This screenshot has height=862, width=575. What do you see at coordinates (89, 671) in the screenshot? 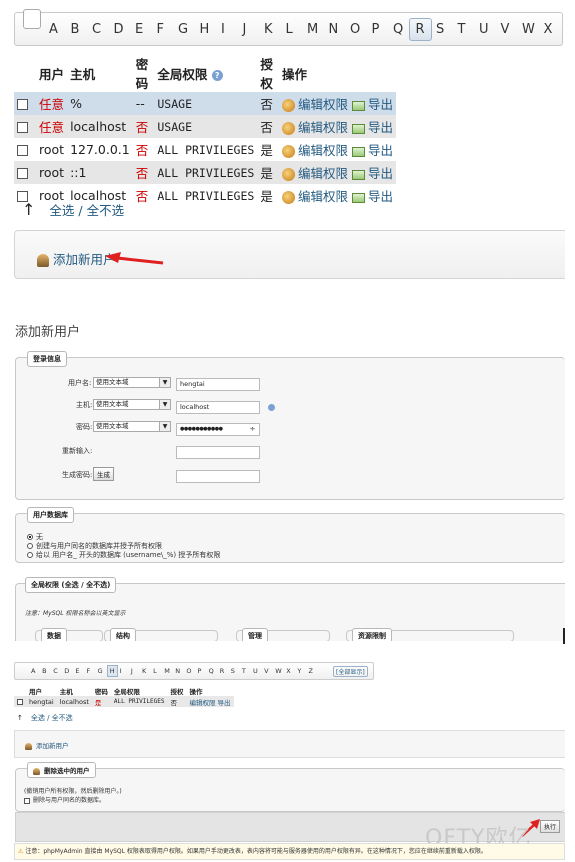
I see `mini-letter-f: F` at bounding box center [89, 671].